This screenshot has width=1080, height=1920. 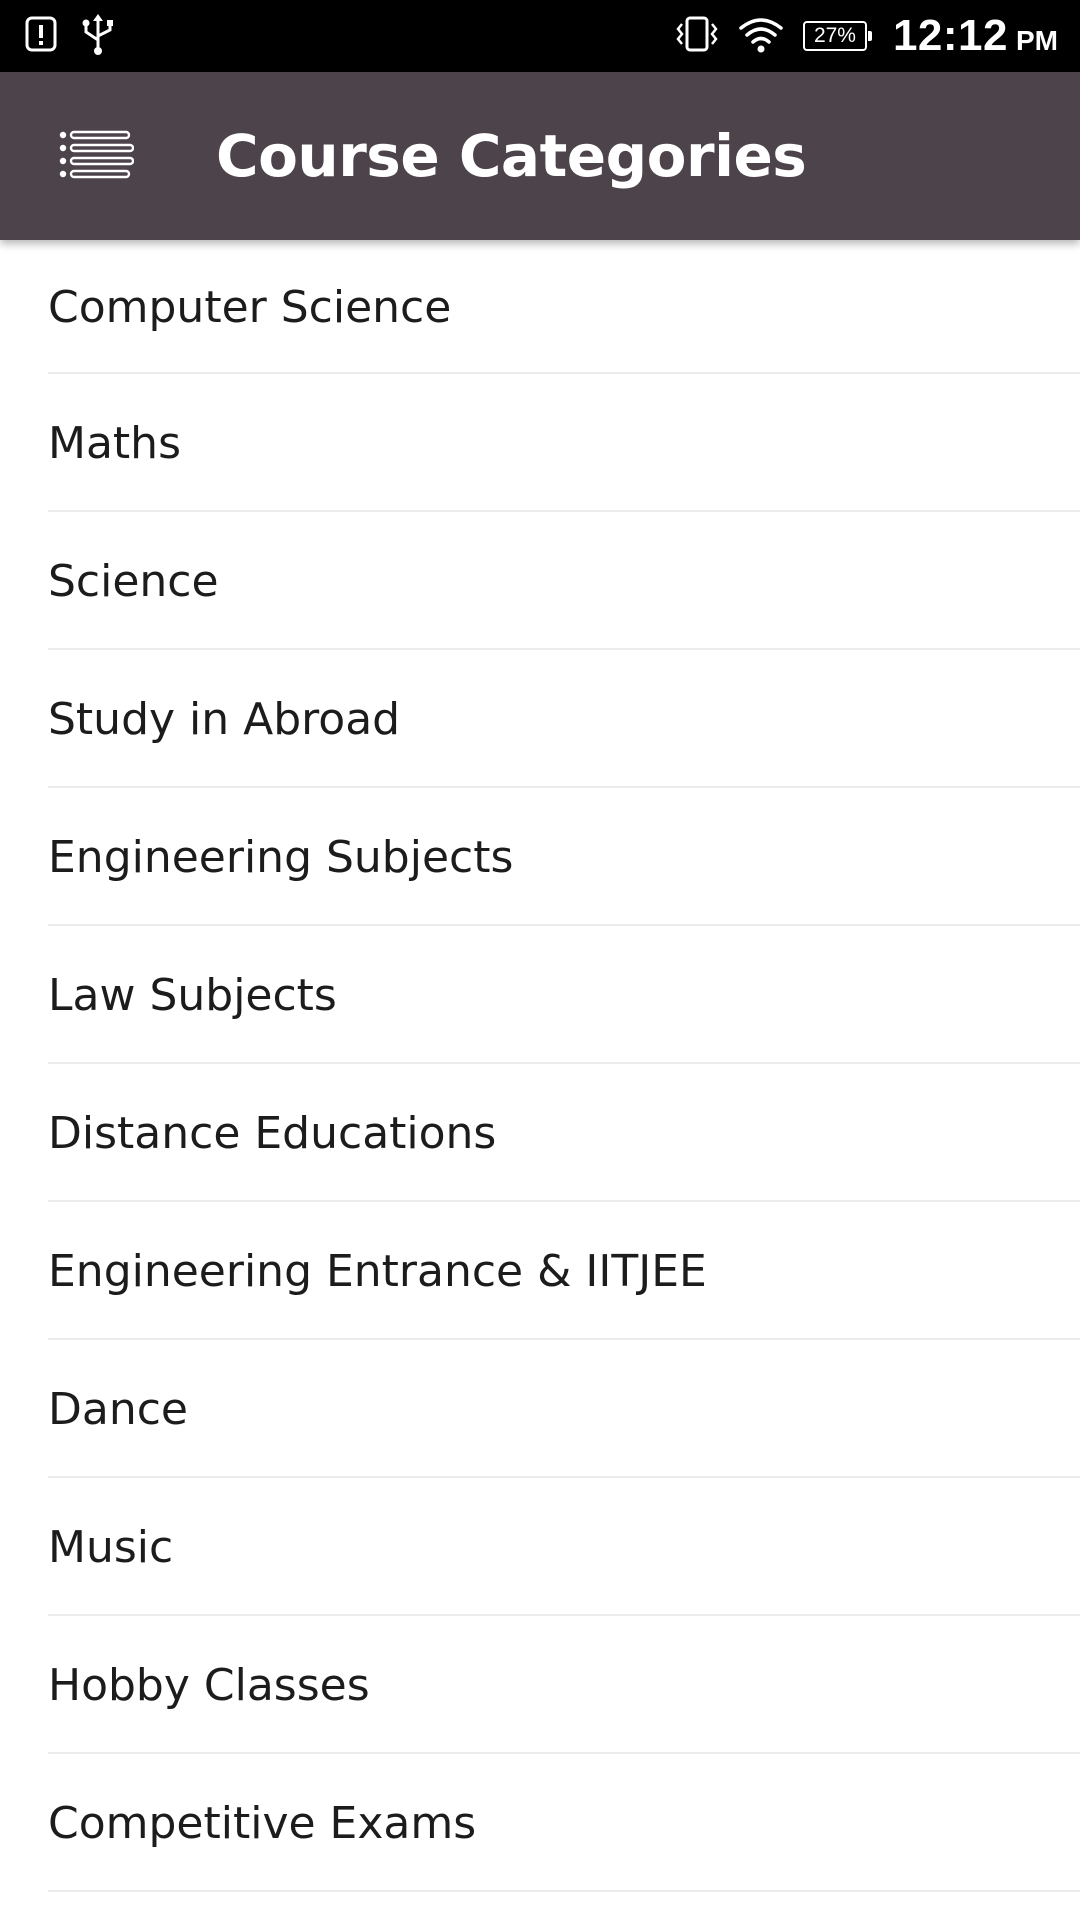 What do you see at coordinates (41, 36) in the screenshot?
I see `alert-icon` at bounding box center [41, 36].